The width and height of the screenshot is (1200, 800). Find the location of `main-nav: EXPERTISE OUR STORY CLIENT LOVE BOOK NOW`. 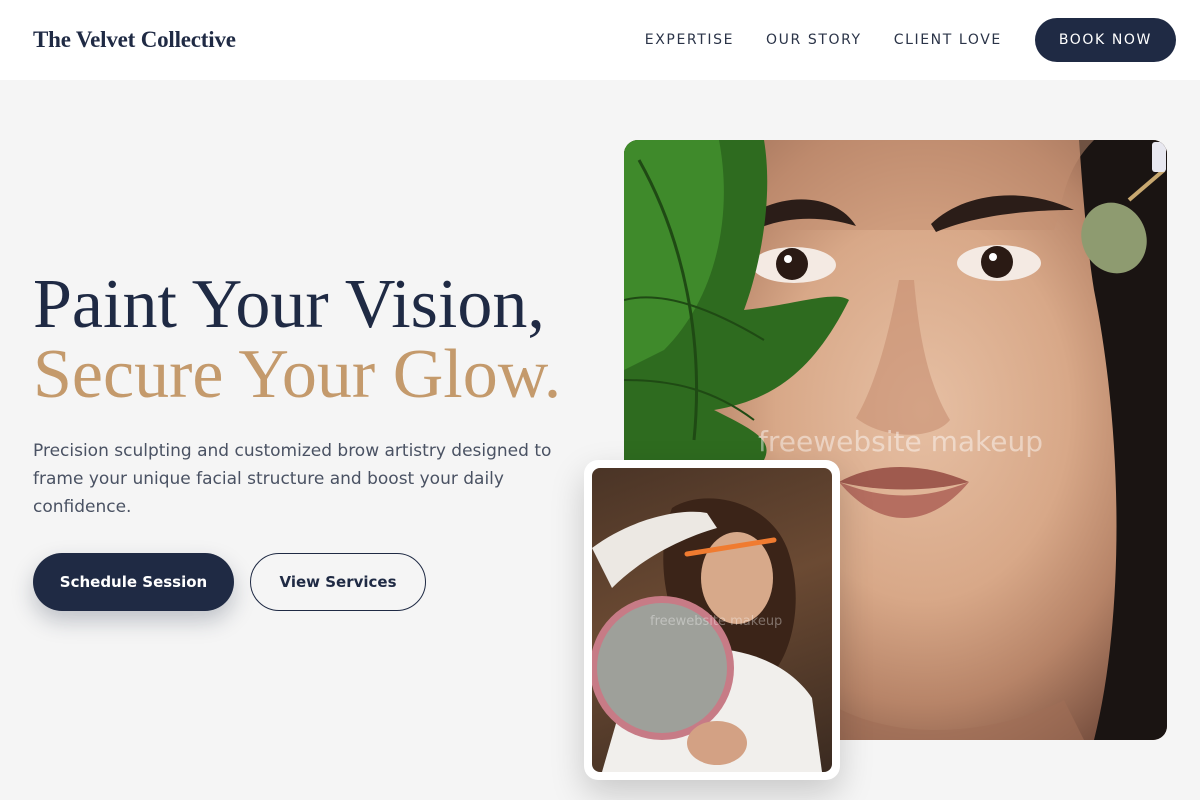

main-nav: EXPERTISE OUR STORY CLIENT LOVE BOOK NOW is located at coordinates (910, 40).